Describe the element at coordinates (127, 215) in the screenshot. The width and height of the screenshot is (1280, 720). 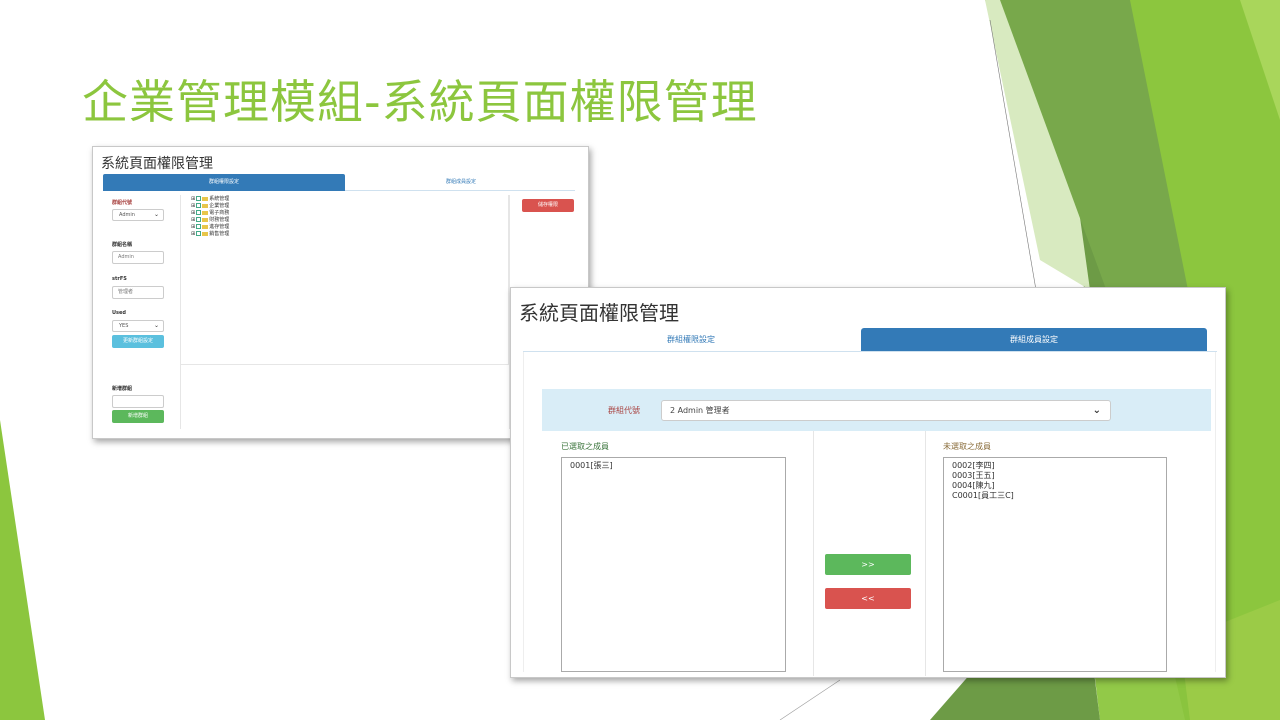
I see `group-code-value: Admin` at that location.